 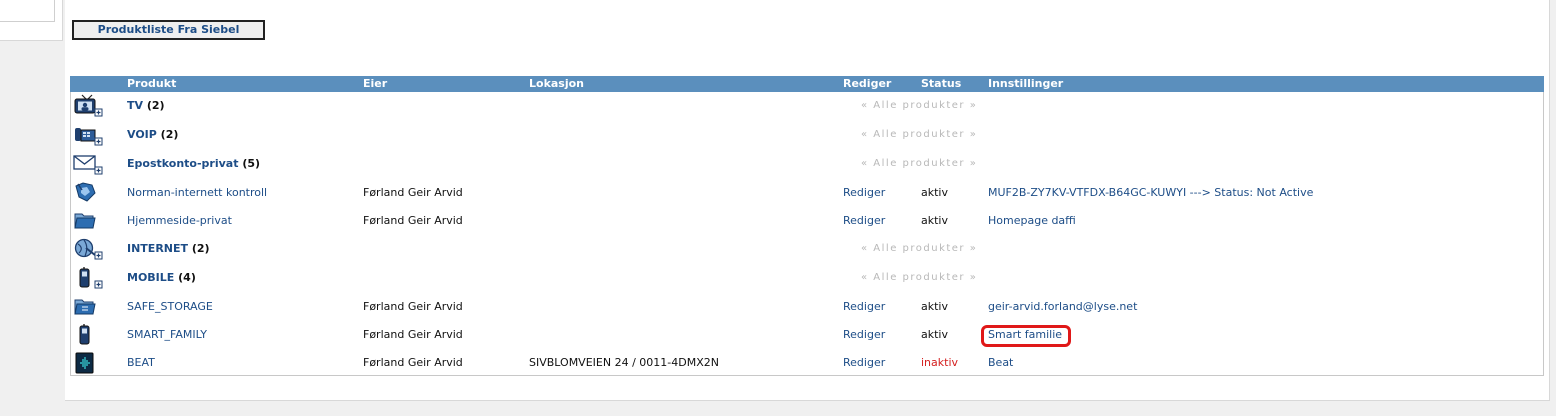 I want to click on location-text: SIVBLOMVEIEN 24 / 0011-4DMX2N, so click(x=624, y=362).